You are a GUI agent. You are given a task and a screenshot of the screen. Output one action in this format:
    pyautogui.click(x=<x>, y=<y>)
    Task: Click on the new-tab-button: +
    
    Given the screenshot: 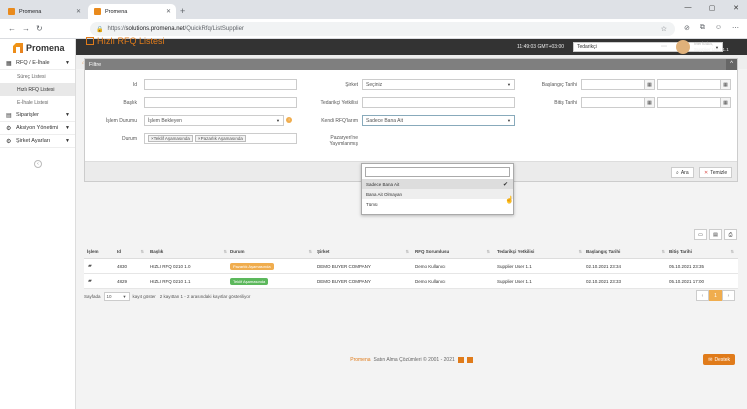 What is the action you would take?
    pyautogui.click(x=182, y=11)
    